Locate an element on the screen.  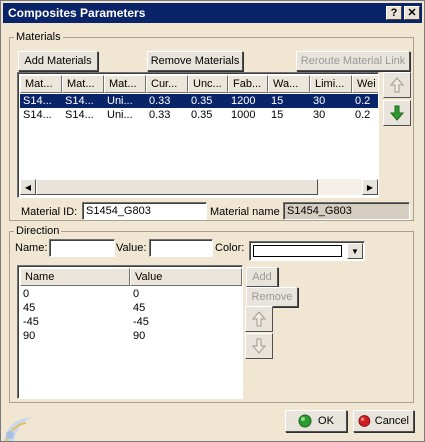
direction-name-label: Name: is located at coordinates (31, 248).